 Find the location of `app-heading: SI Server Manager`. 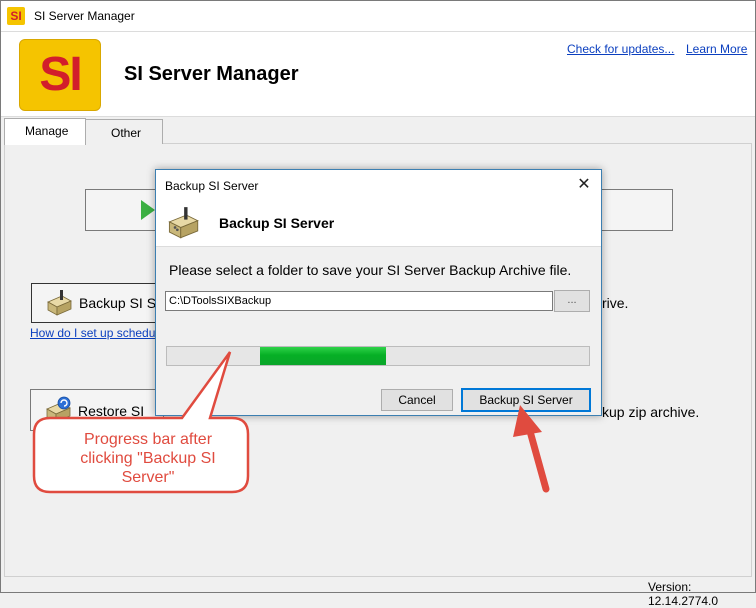

app-heading: SI Server Manager is located at coordinates (211, 74).